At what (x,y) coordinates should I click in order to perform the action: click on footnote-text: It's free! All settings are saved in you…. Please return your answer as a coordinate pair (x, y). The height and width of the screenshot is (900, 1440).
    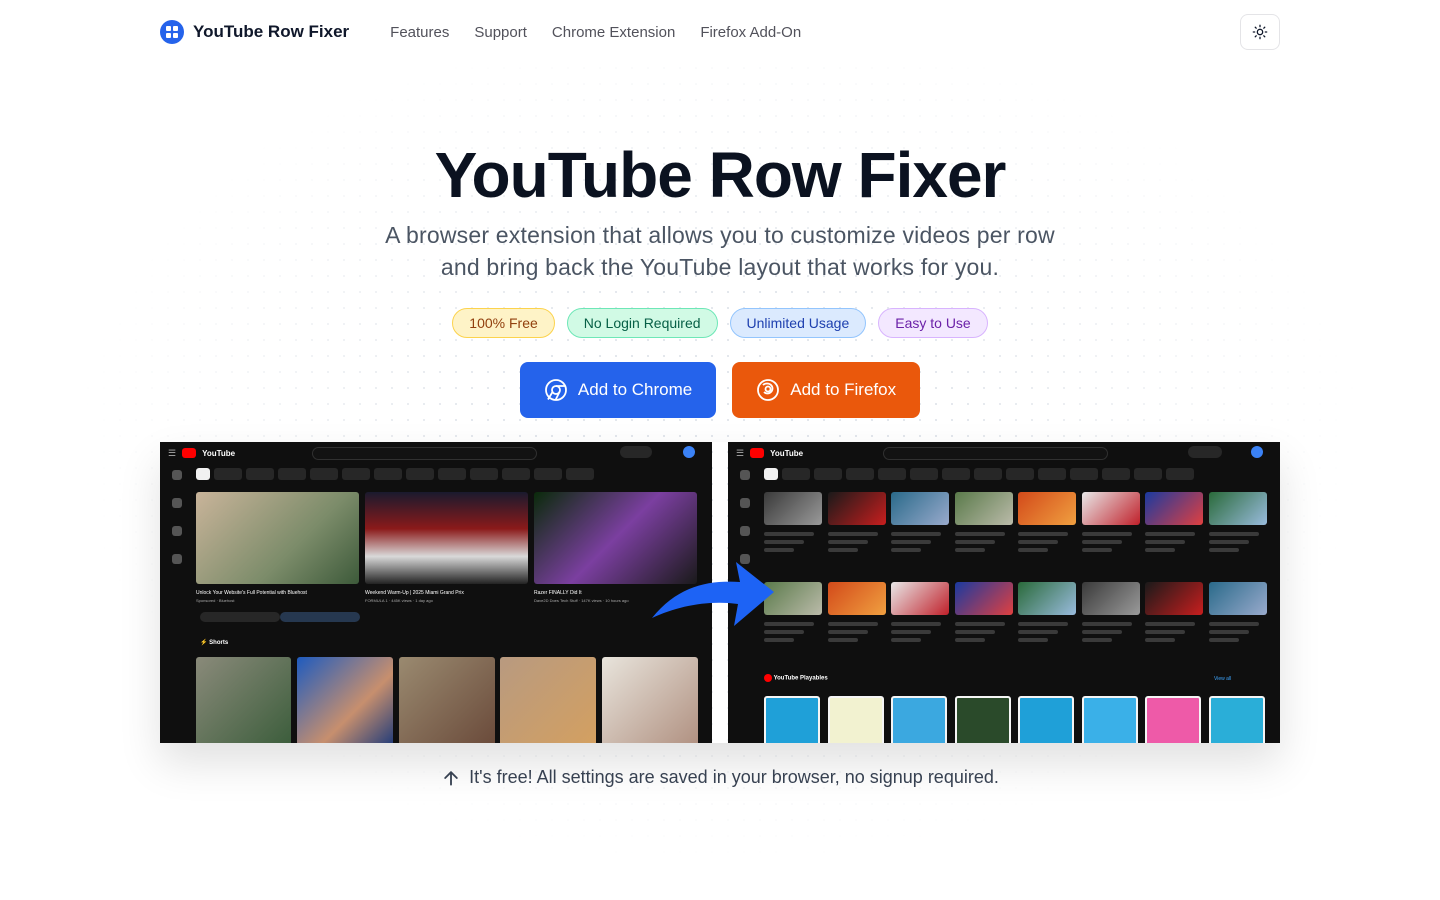
    Looking at the image, I should click on (734, 777).